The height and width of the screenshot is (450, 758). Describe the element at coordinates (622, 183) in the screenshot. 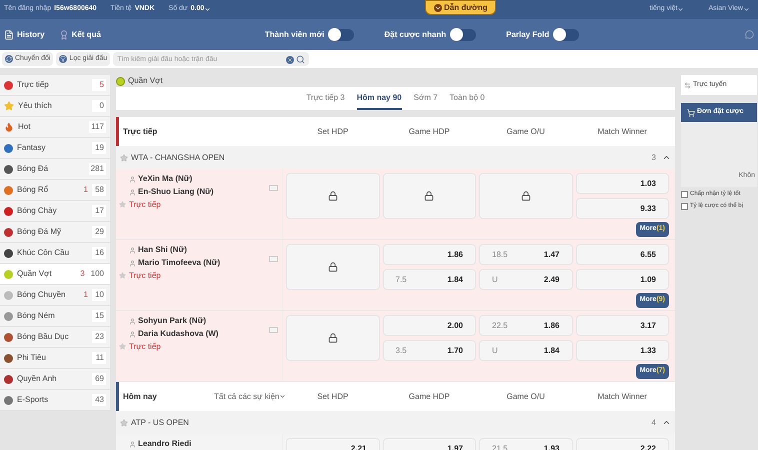

I see `odds-button: 1.03` at that location.